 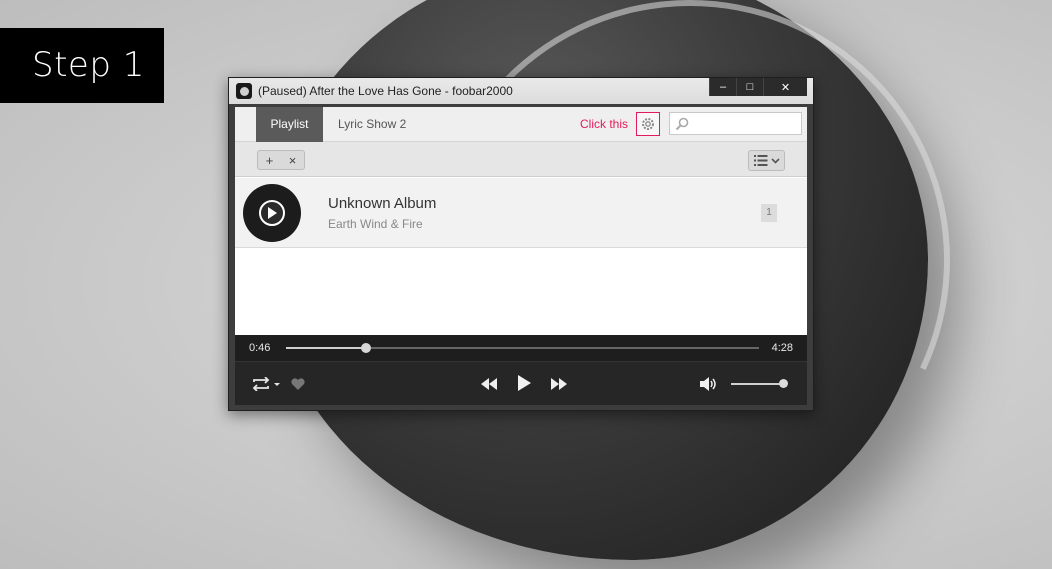 What do you see at coordinates (244, 91) in the screenshot?
I see `foobar-app-icon` at bounding box center [244, 91].